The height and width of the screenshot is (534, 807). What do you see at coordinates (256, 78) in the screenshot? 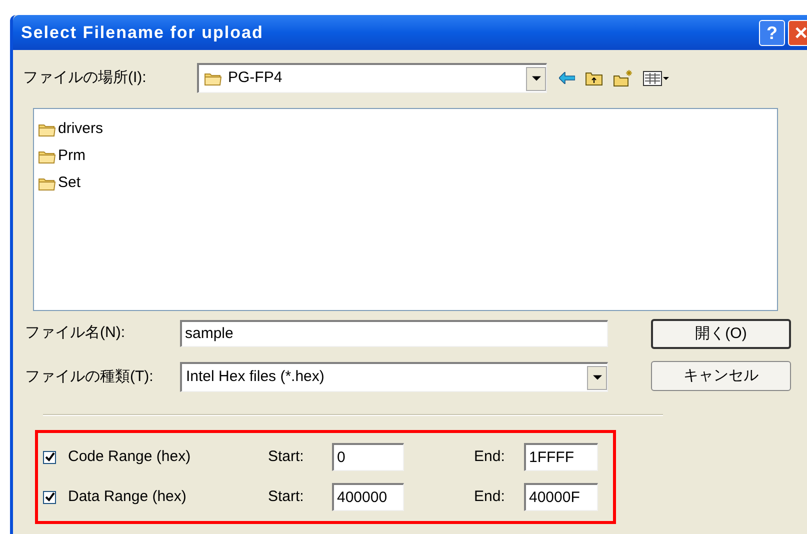
I see `location-value: PG-FP4` at bounding box center [256, 78].